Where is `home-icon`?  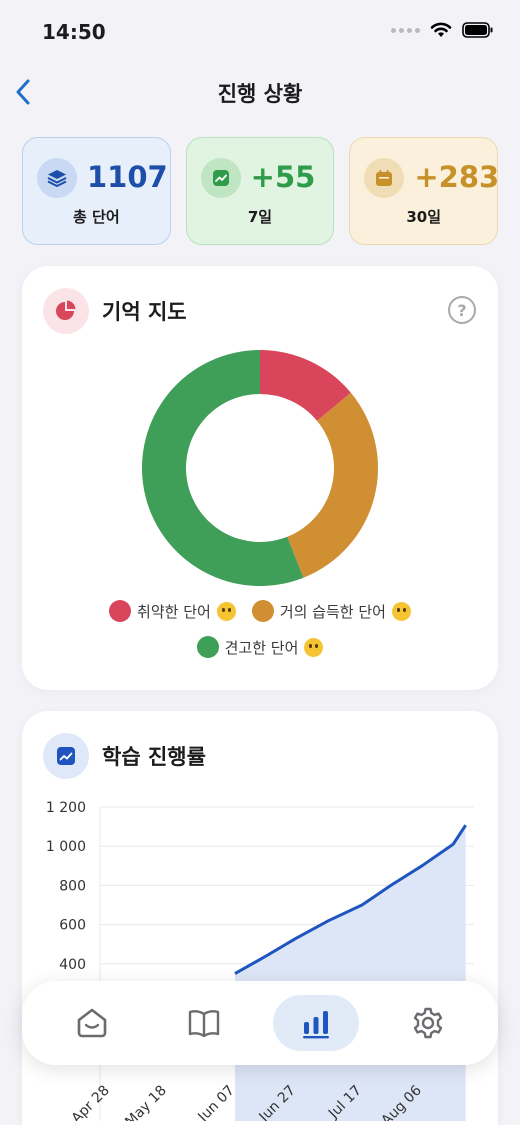 home-icon is located at coordinates (92, 1023).